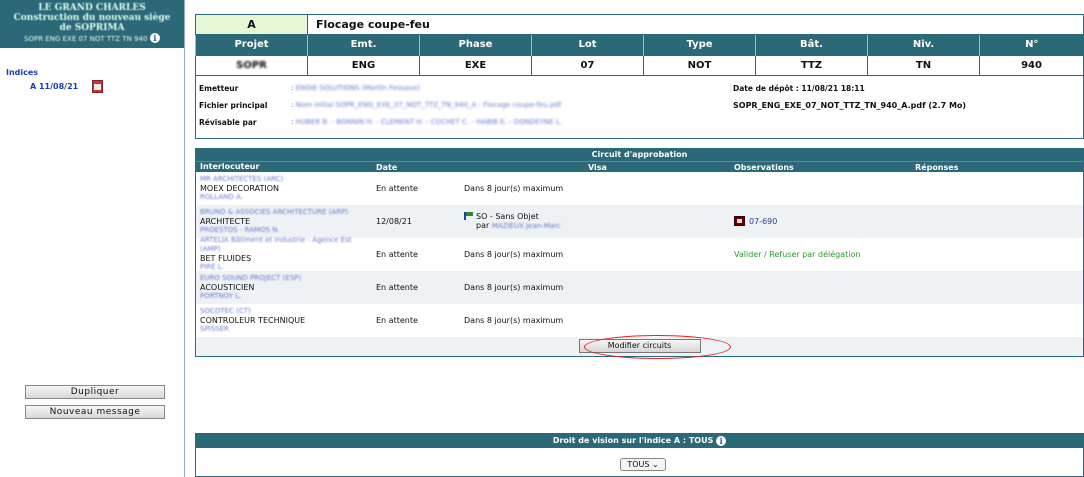  Describe the element at coordinates (287, 311) in the screenshot. I see `row-org: SOCOTEC (CT)` at that location.